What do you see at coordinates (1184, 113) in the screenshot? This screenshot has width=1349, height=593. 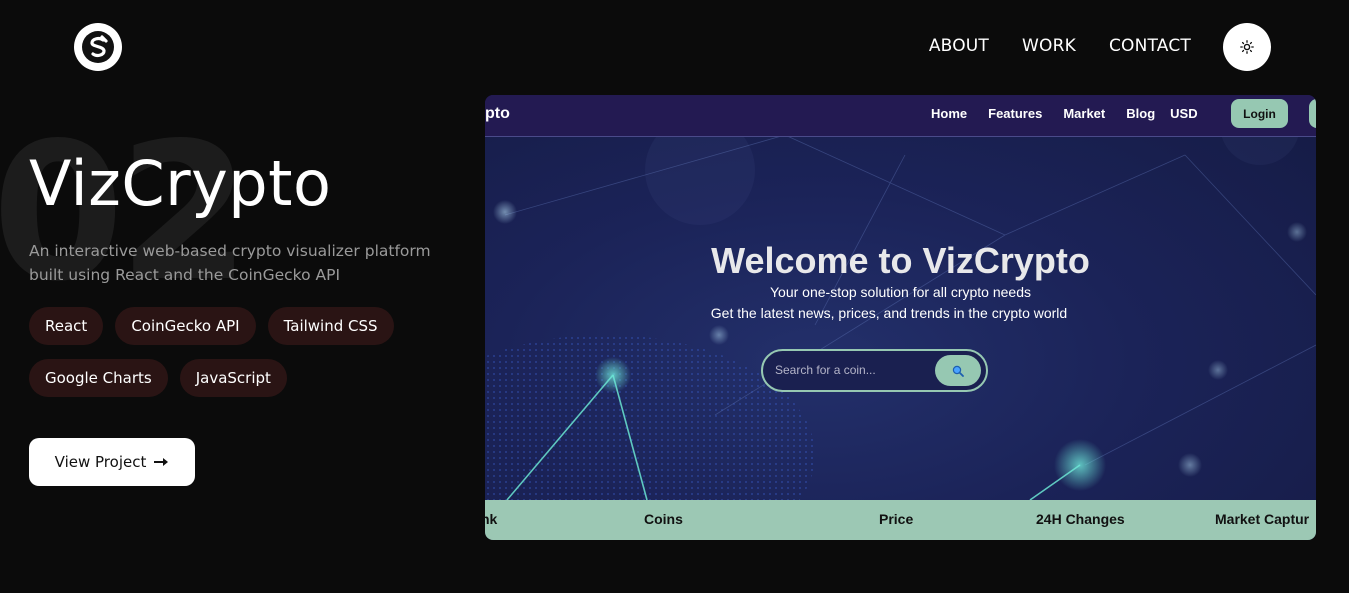 I see `preview-menu-currency: USD` at bounding box center [1184, 113].